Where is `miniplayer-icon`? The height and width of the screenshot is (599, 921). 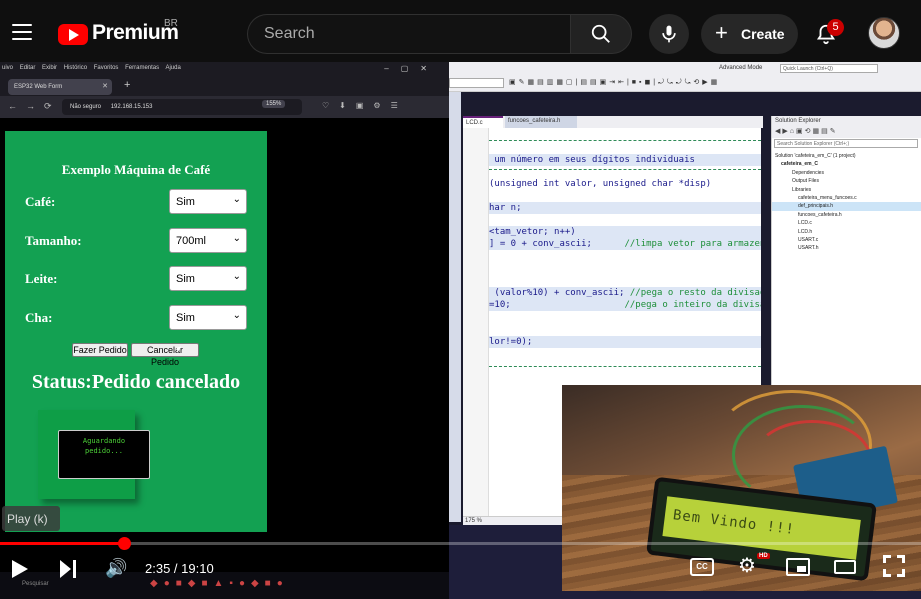 miniplayer-icon is located at coordinates (798, 567).